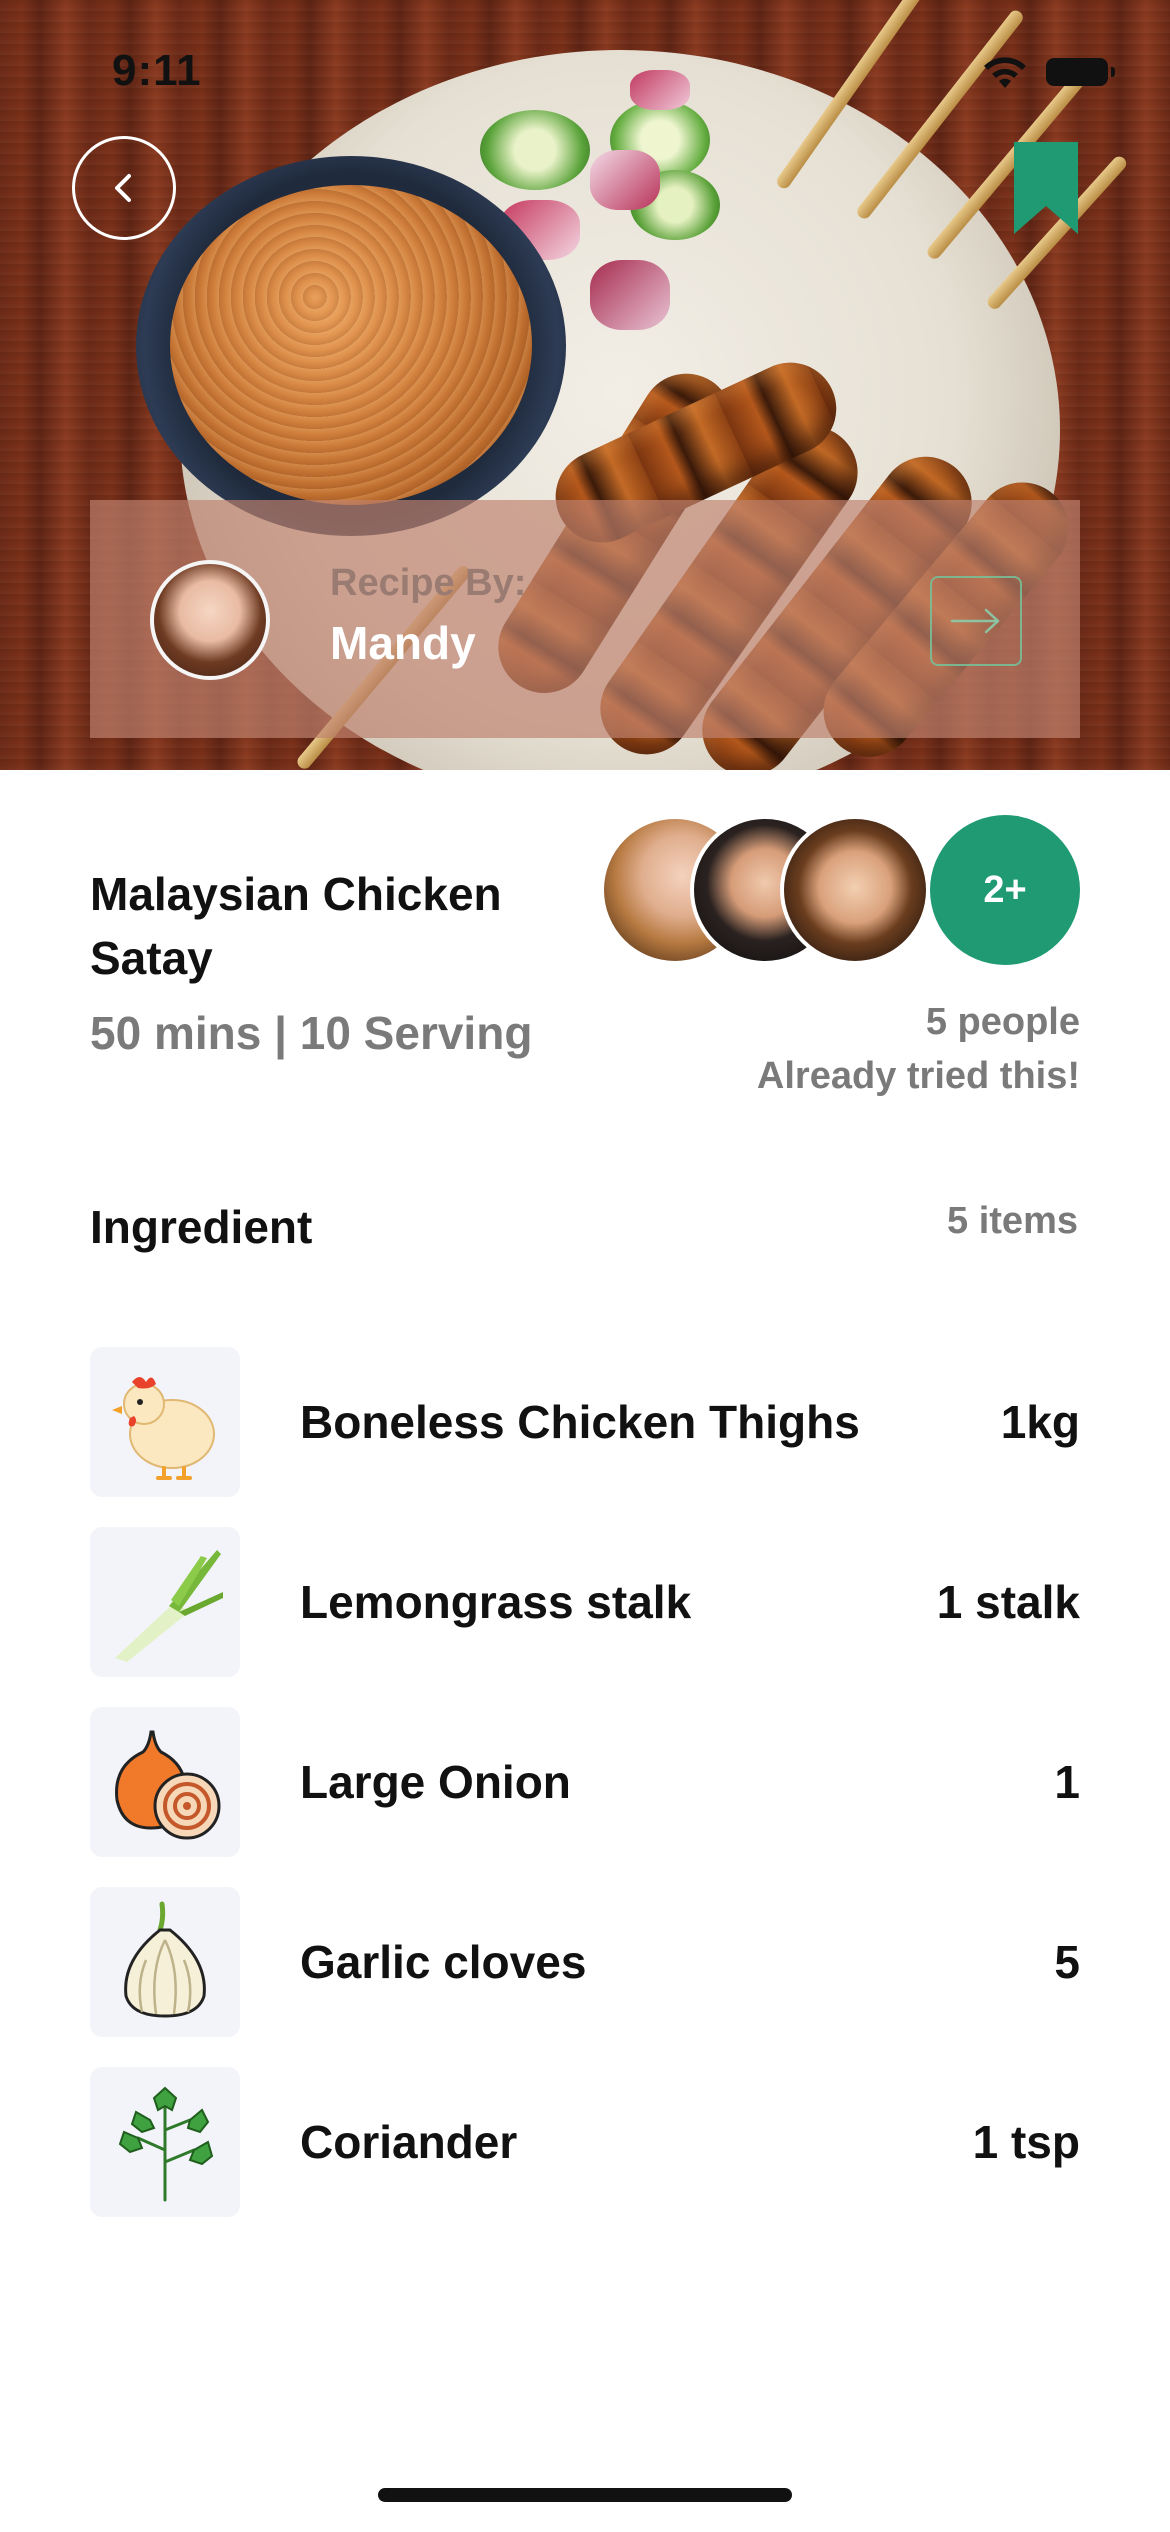 Image resolution: width=1170 pixels, height=2532 pixels. Describe the element at coordinates (443, 1962) in the screenshot. I see `ingredient-name: Garlic cloves` at that location.